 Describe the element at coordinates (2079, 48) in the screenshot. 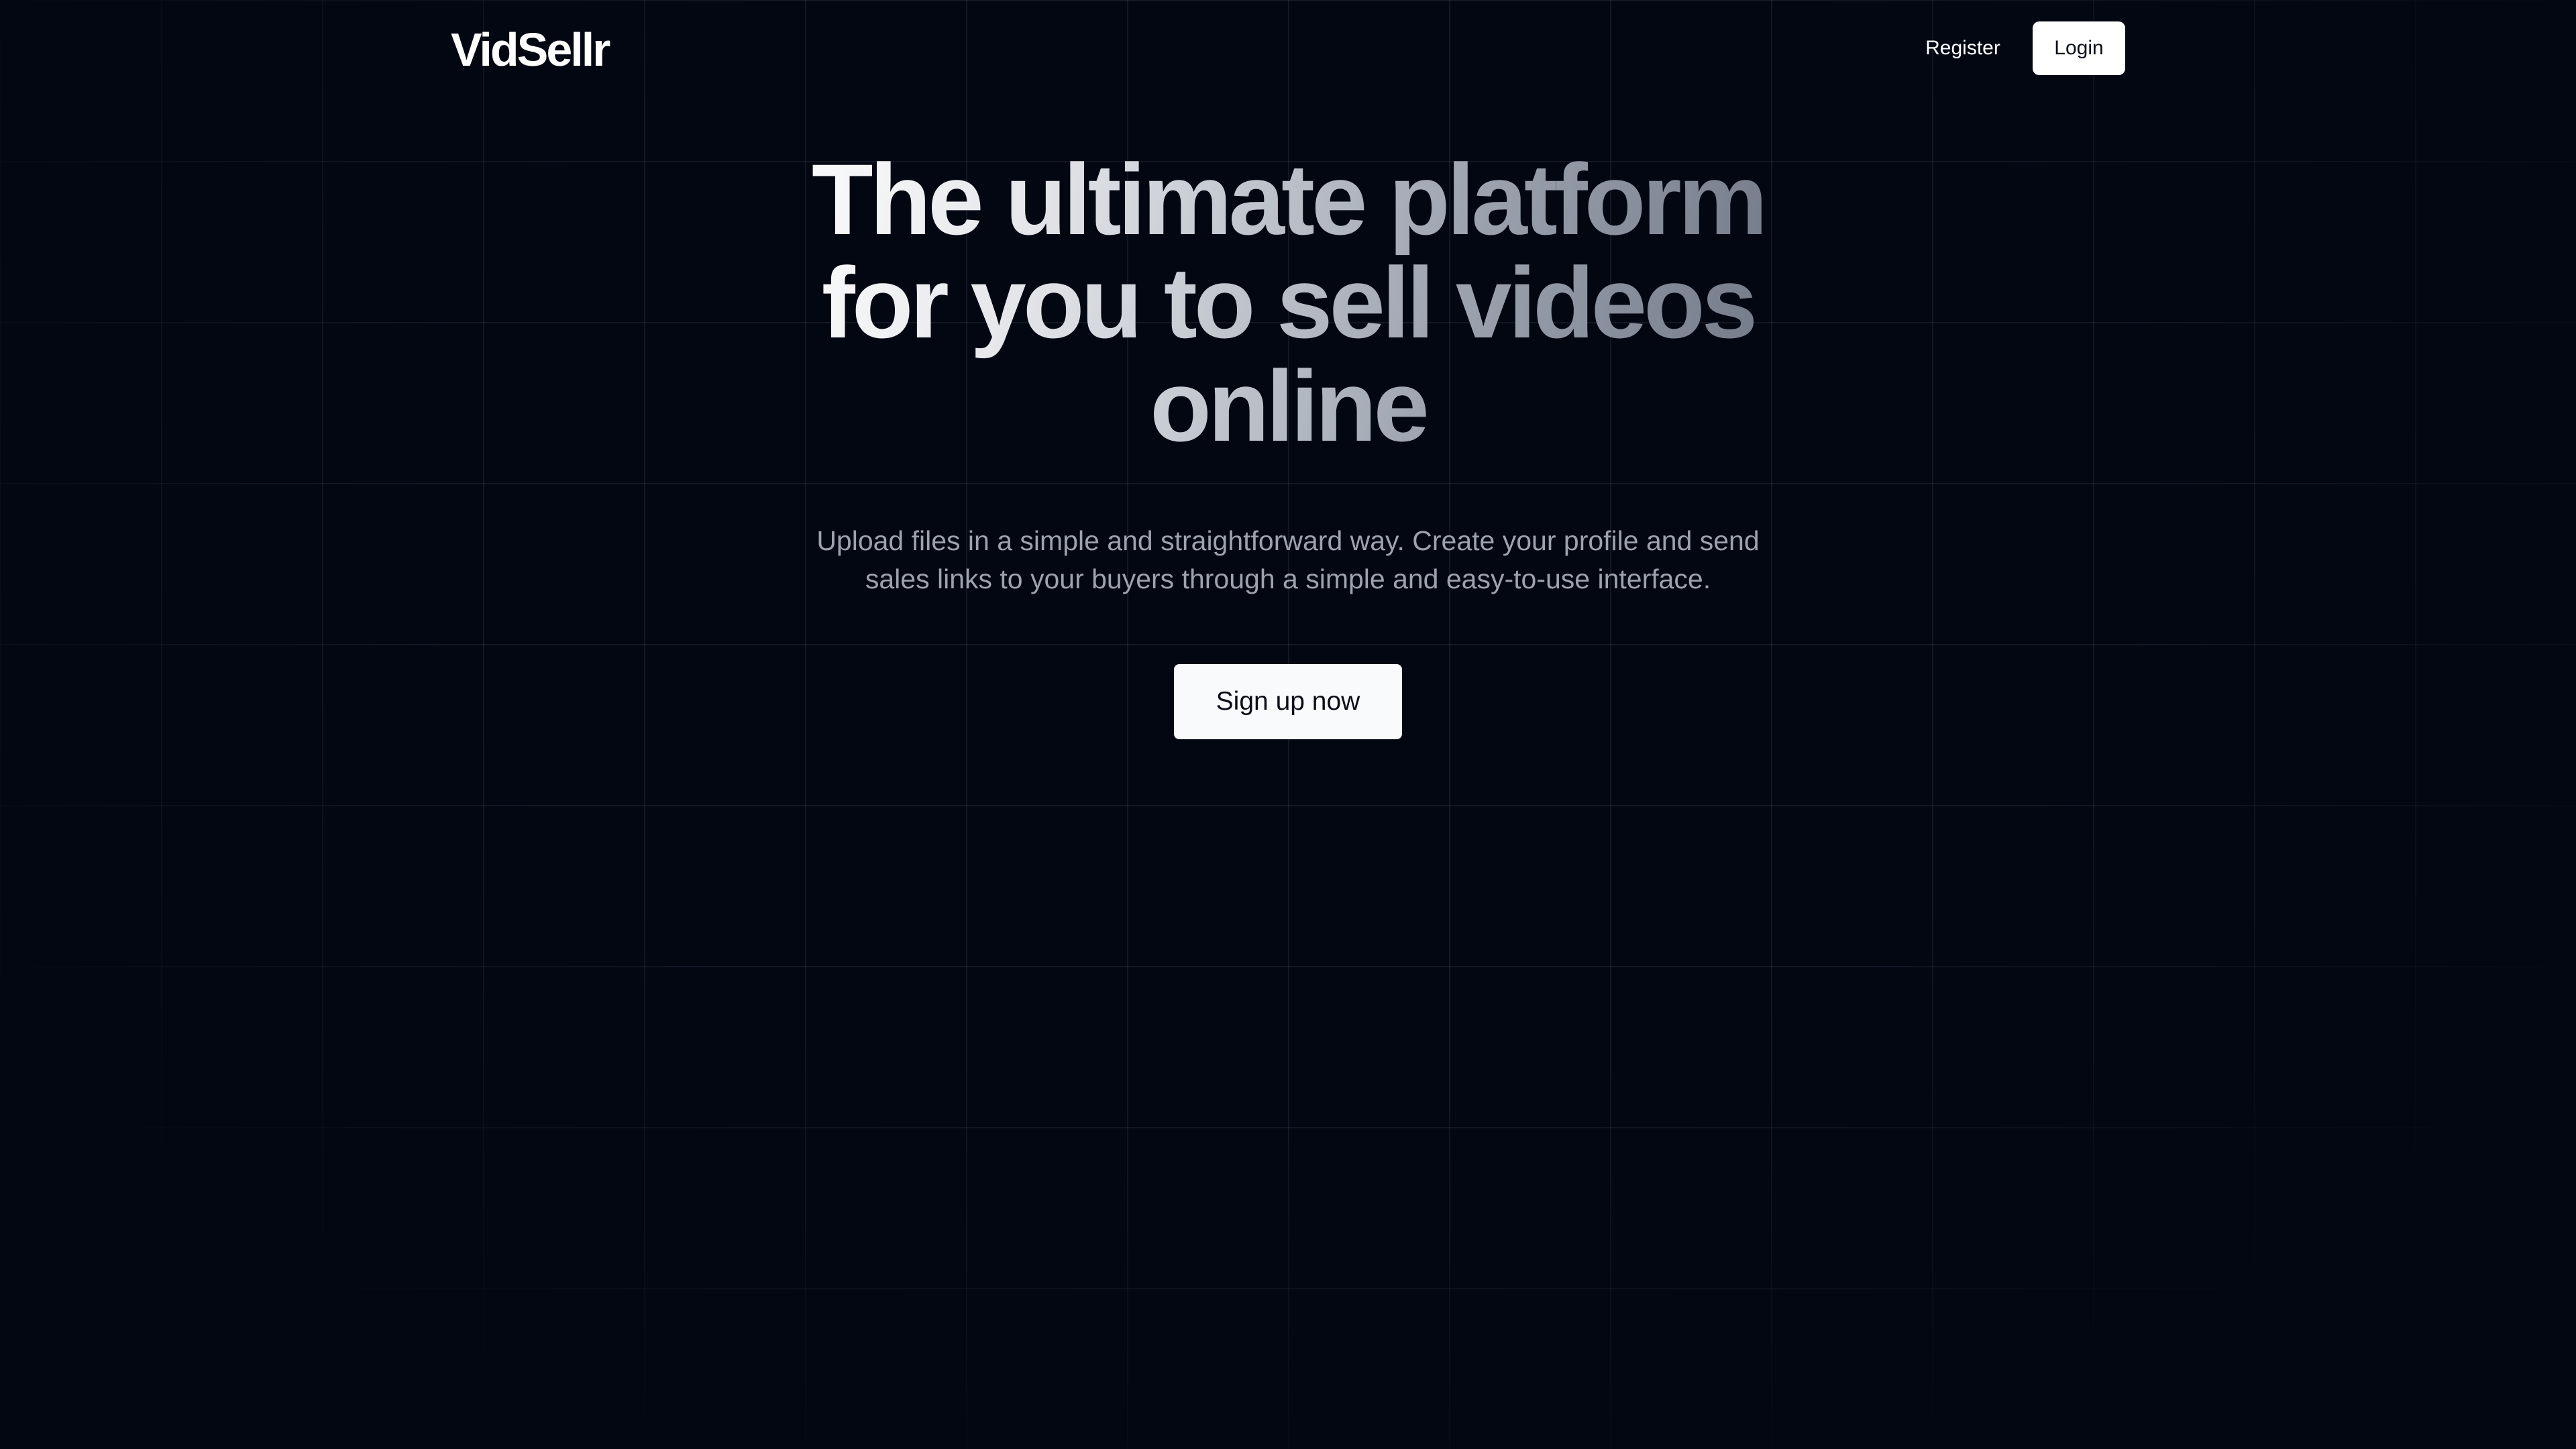

I see `login-button: Login` at that location.